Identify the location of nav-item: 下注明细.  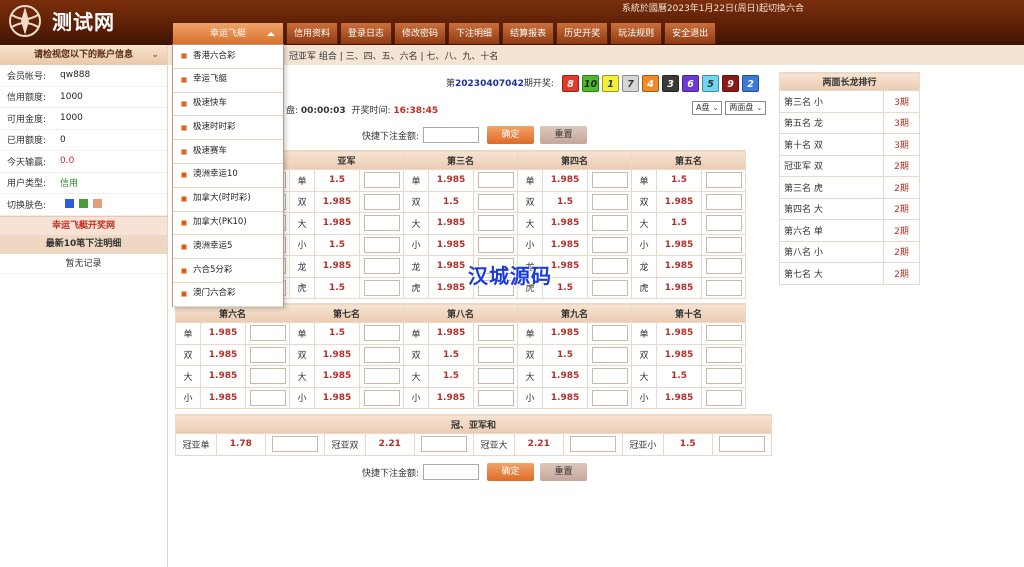
(474, 33).